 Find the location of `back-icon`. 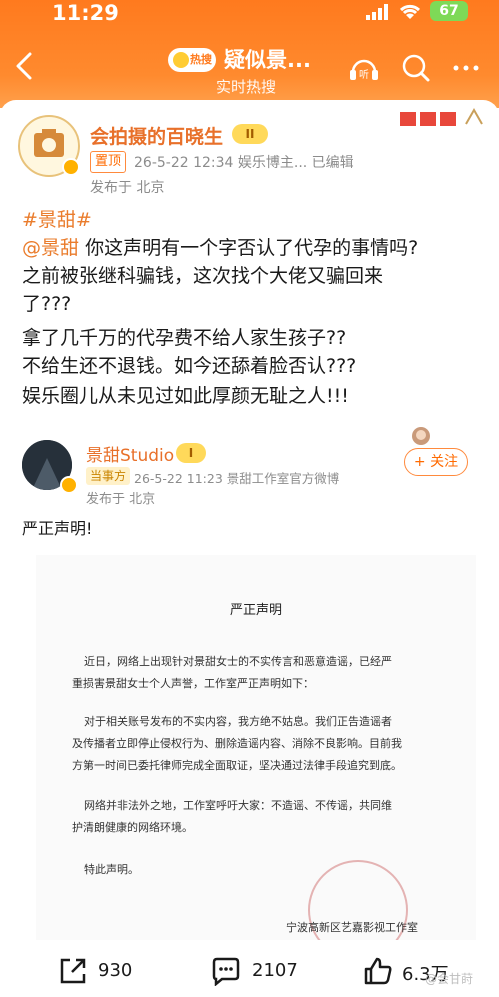

back-icon is located at coordinates (25, 66).